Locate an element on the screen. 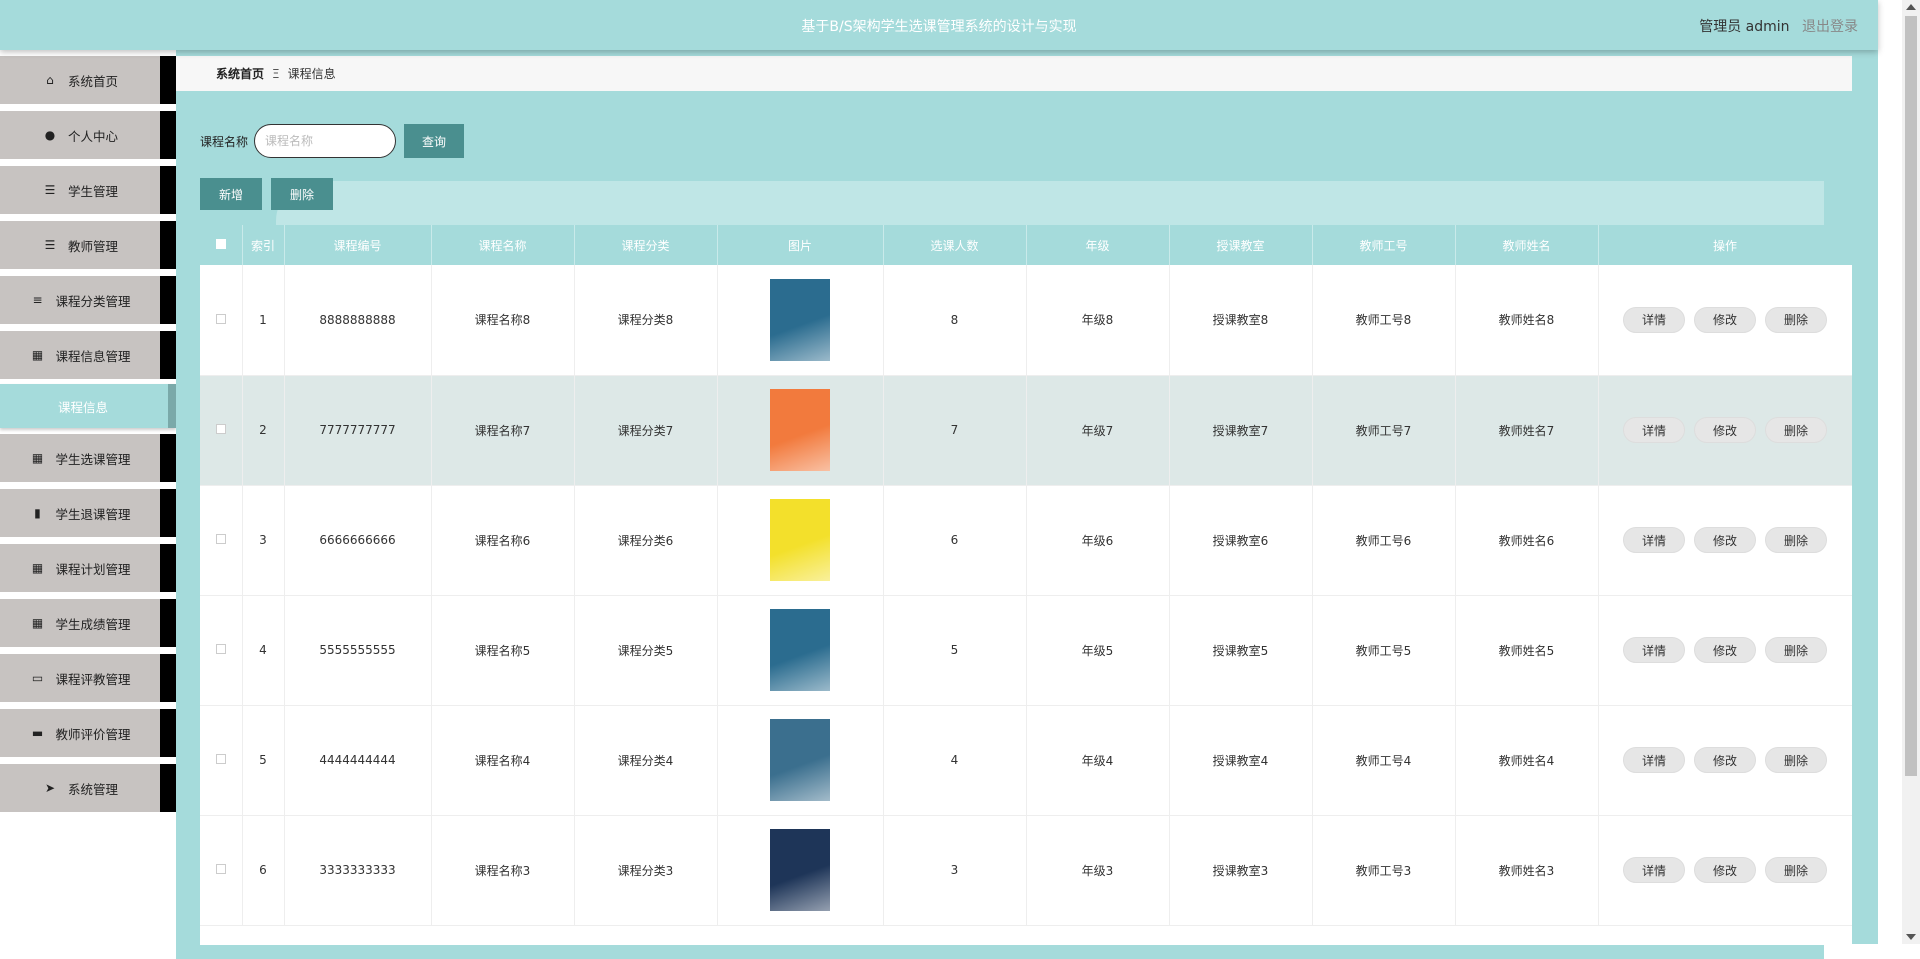  search-row: 课程名称 查询 is located at coordinates (332, 141).